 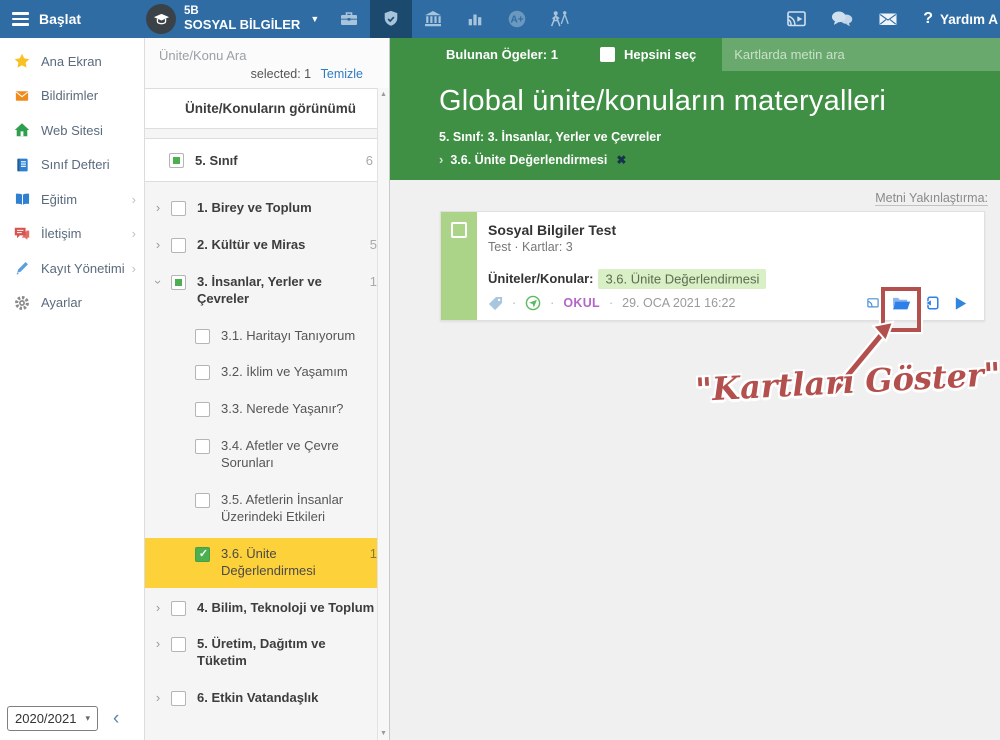 What do you see at coordinates (72, 61) in the screenshot?
I see `sidebar-item-ana-ekran: Ana Ekran` at bounding box center [72, 61].